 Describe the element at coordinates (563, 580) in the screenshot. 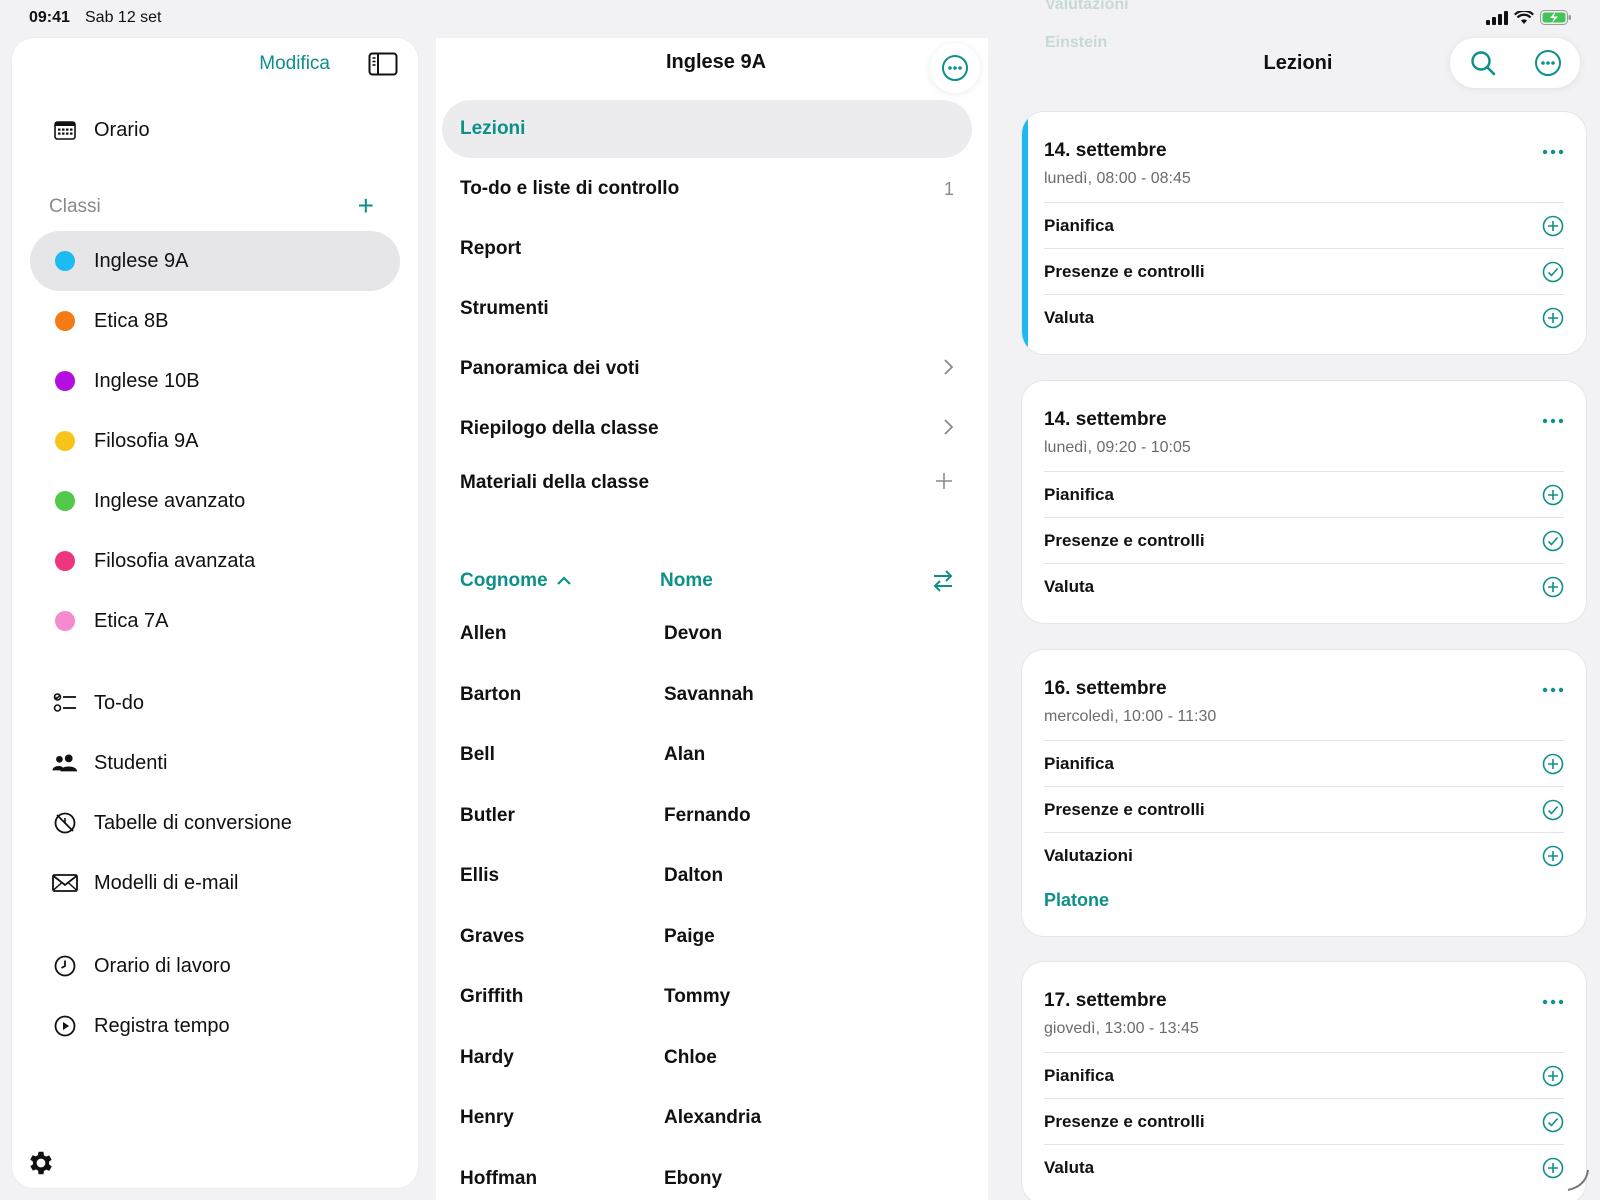

I see `chevron-up-icon` at that location.